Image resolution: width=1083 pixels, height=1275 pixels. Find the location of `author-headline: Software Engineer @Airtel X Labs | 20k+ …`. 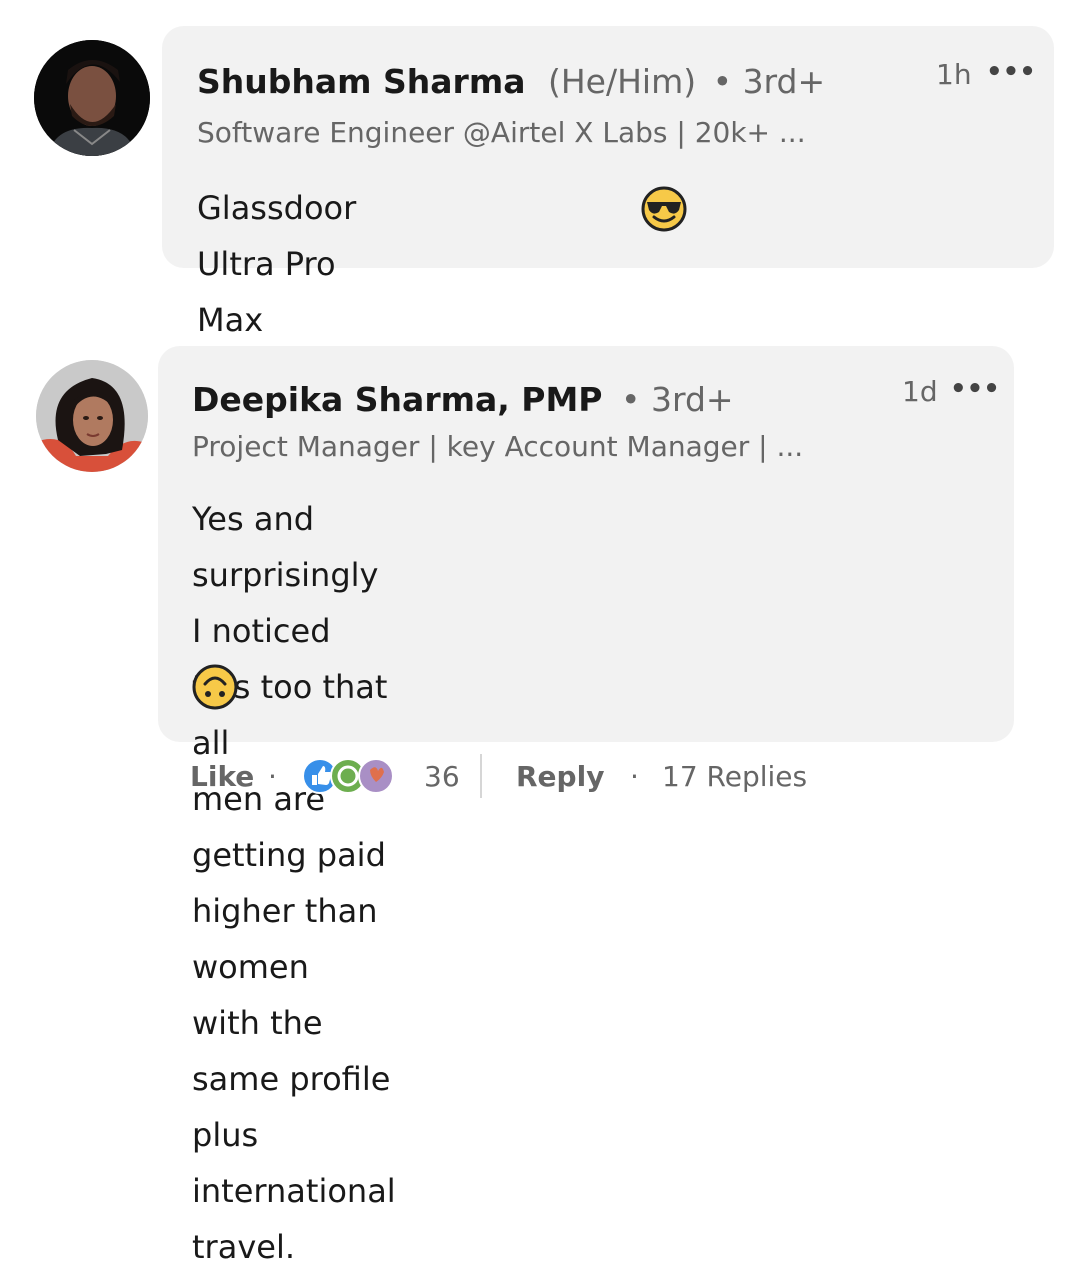

author-headline: Software Engineer @Airtel X Labs | 20k+ … is located at coordinates (501, 132).